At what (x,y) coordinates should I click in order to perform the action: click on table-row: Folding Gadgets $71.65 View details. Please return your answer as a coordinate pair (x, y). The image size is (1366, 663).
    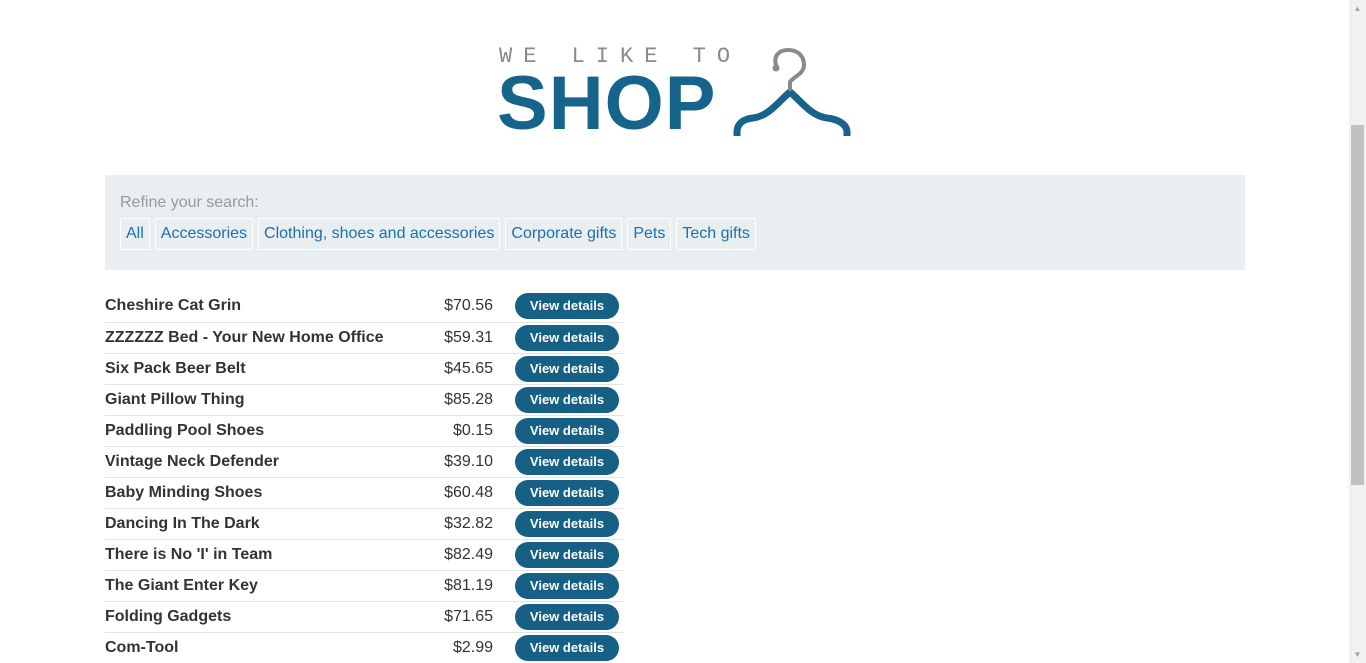
    Looking at the image, I should click on (364, 617).